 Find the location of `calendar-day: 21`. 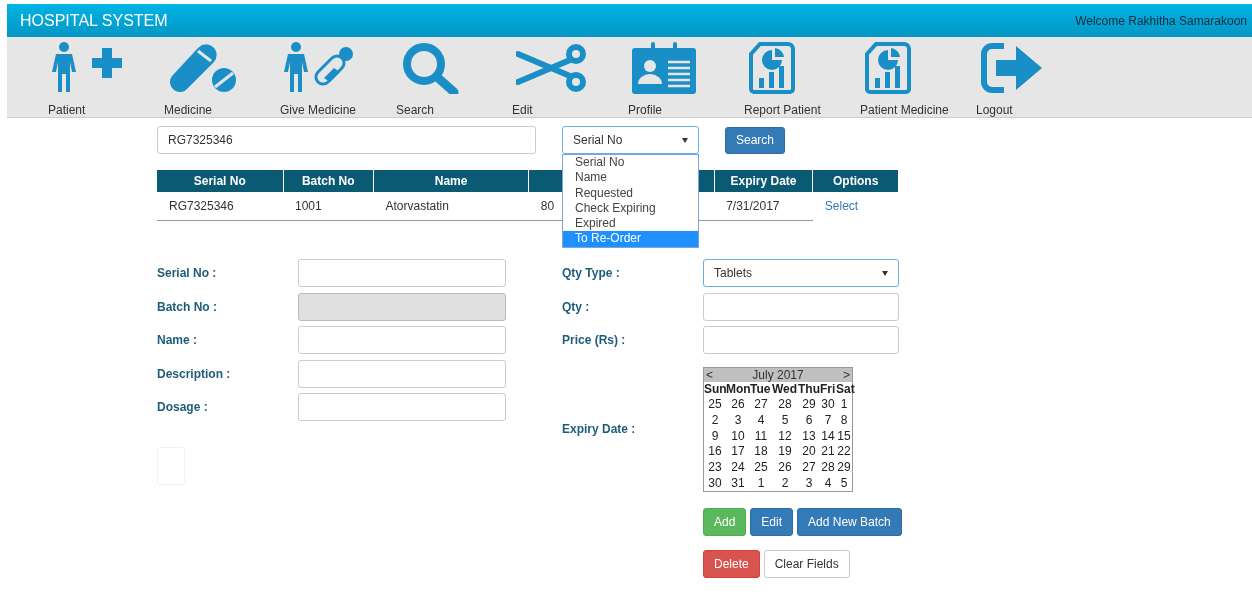

calendar-day: 21 is located at coordinates (828, 452).